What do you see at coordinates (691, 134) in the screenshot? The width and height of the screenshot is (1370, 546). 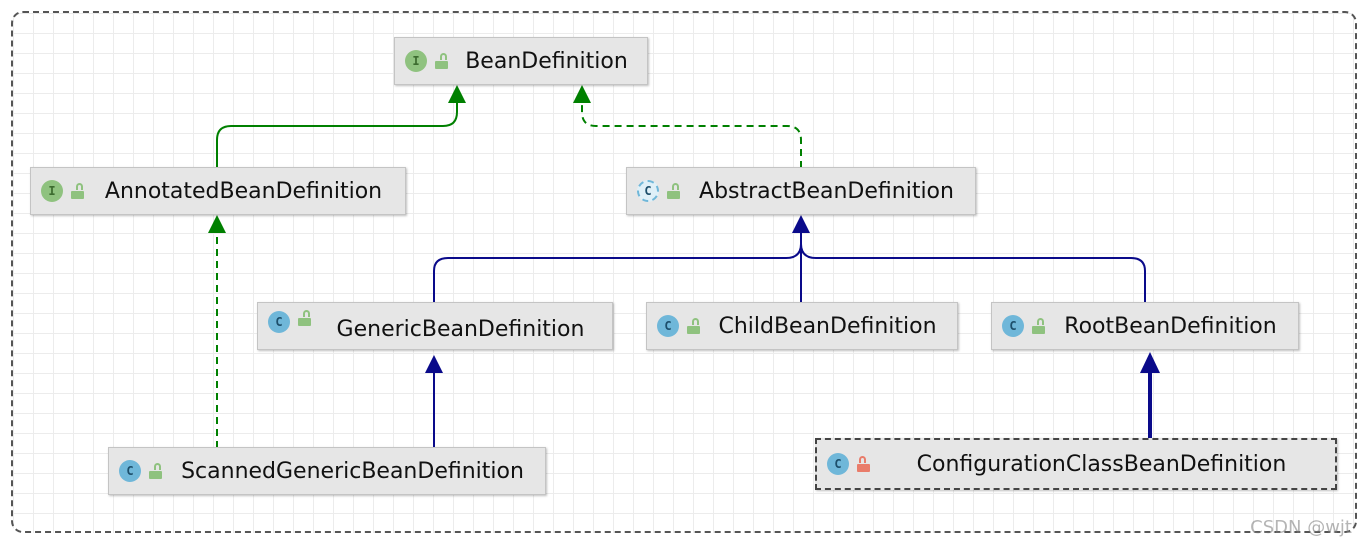 I see `edge-abstract-to-beandefinition` at bounding box center [691, 134].